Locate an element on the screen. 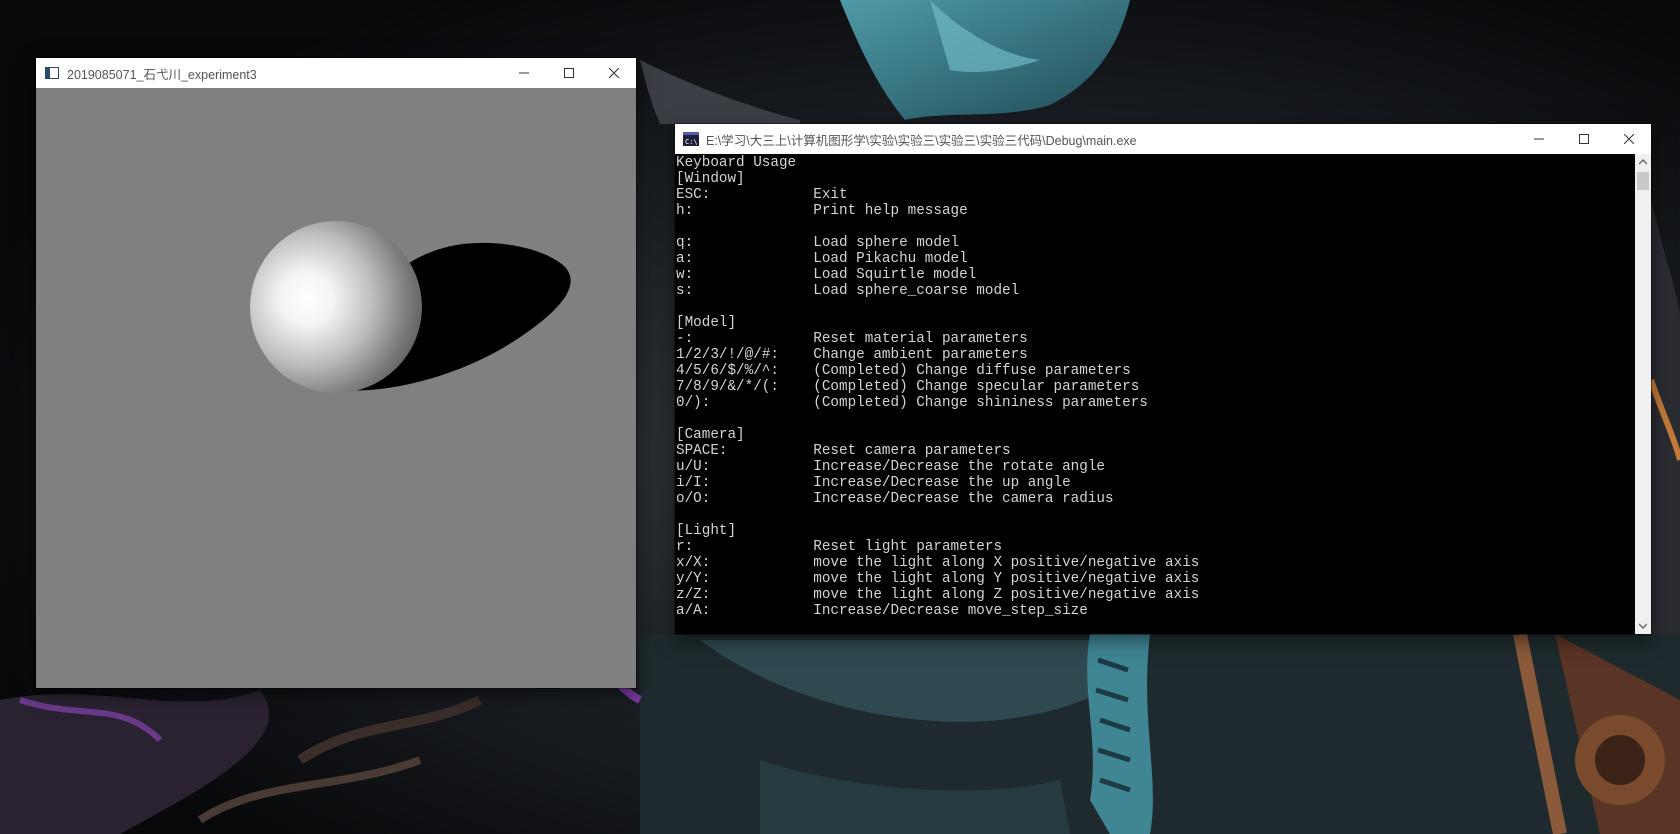 Image resolution: width=1680 pixels, height=834 pixels. console-line: u/U: Increase/Decrease the rotate angle is located at coordinates (890, 467).